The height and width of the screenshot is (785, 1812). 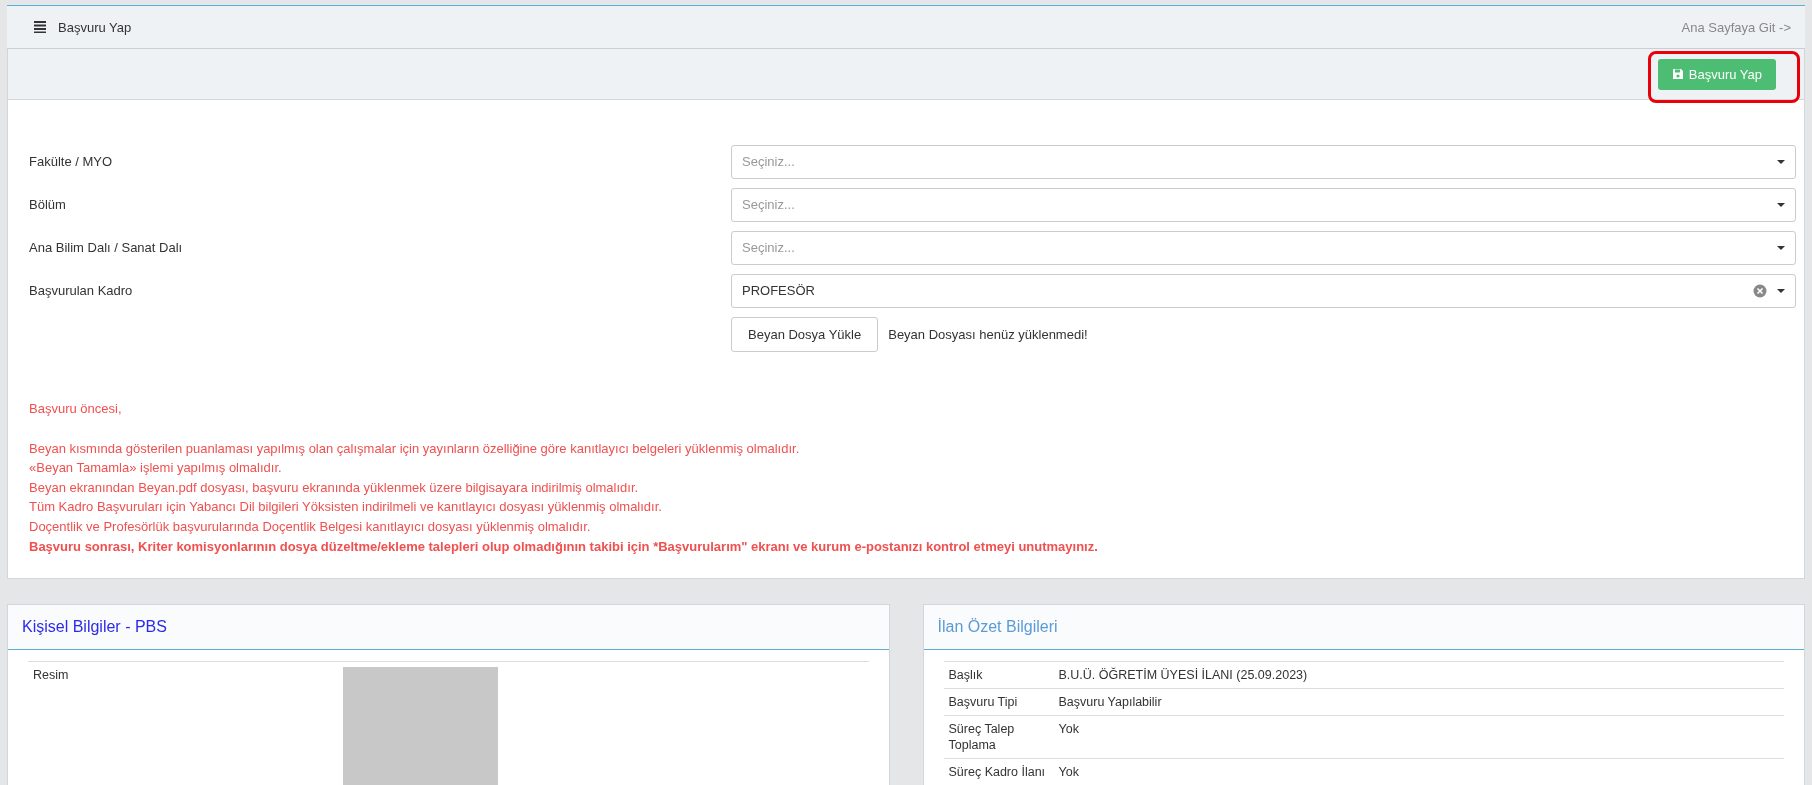 I want to click on row-value: Başvuru Yapılabilir, so click(x=1418, y=702).